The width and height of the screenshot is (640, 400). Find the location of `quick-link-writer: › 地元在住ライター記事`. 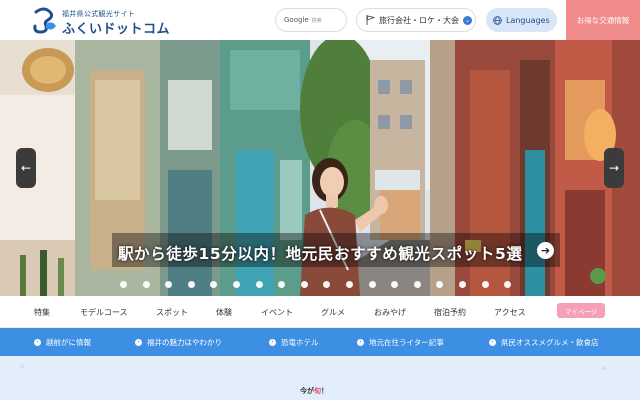

quick-link-writer: › 地元在住ライター記事 is located at coordinates (400, 342).